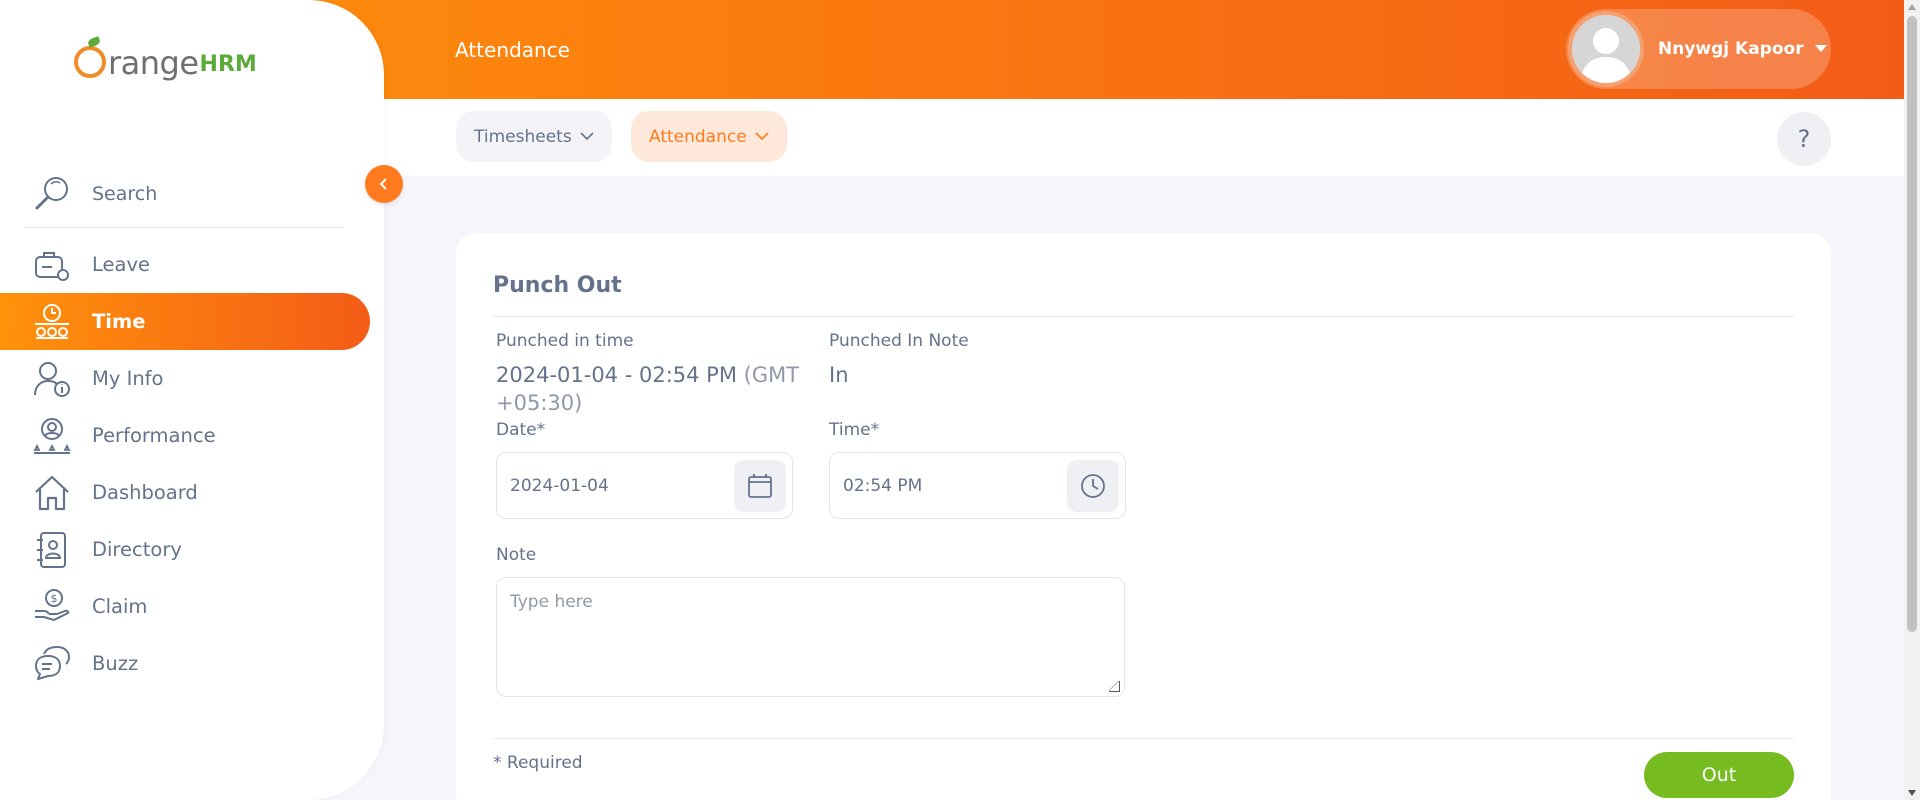 Image resolution: width=1920 pixels, height=800 pixels. What do you see at coordinates (1912, 793) in the screenshot?
I see `scroll-down-icon` at bounding box center [1912, 793].